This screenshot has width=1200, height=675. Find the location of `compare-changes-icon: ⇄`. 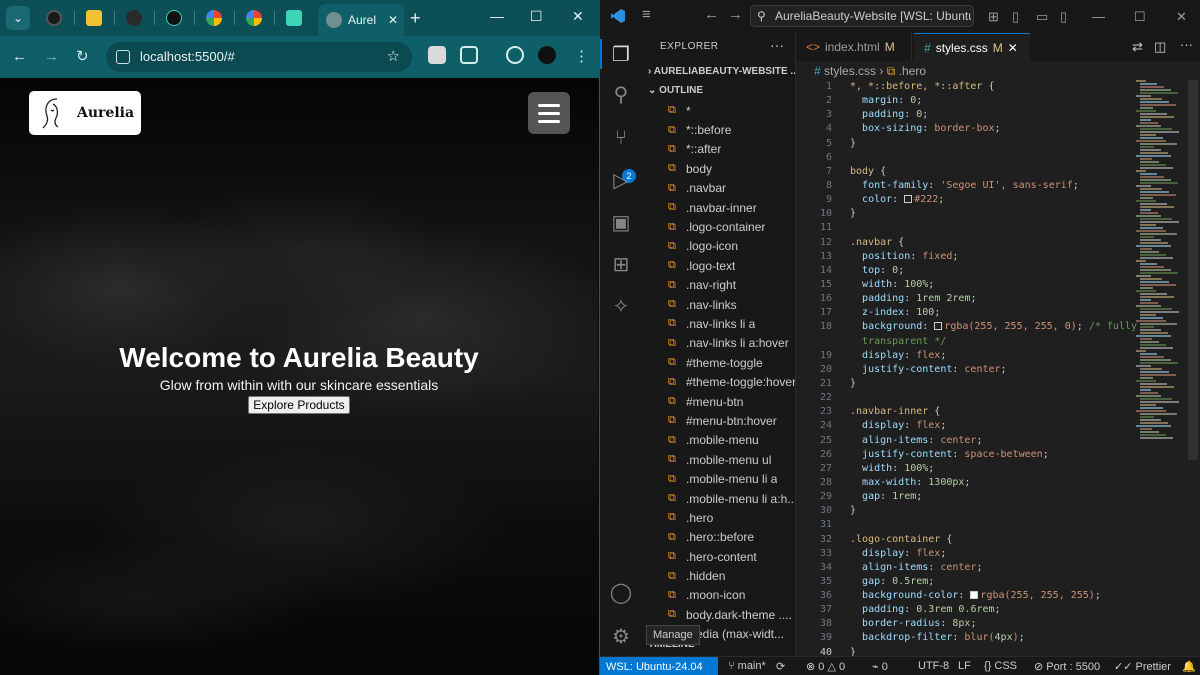

compare-changes-icon: ⇄ is located at coordinates (1137, 47).